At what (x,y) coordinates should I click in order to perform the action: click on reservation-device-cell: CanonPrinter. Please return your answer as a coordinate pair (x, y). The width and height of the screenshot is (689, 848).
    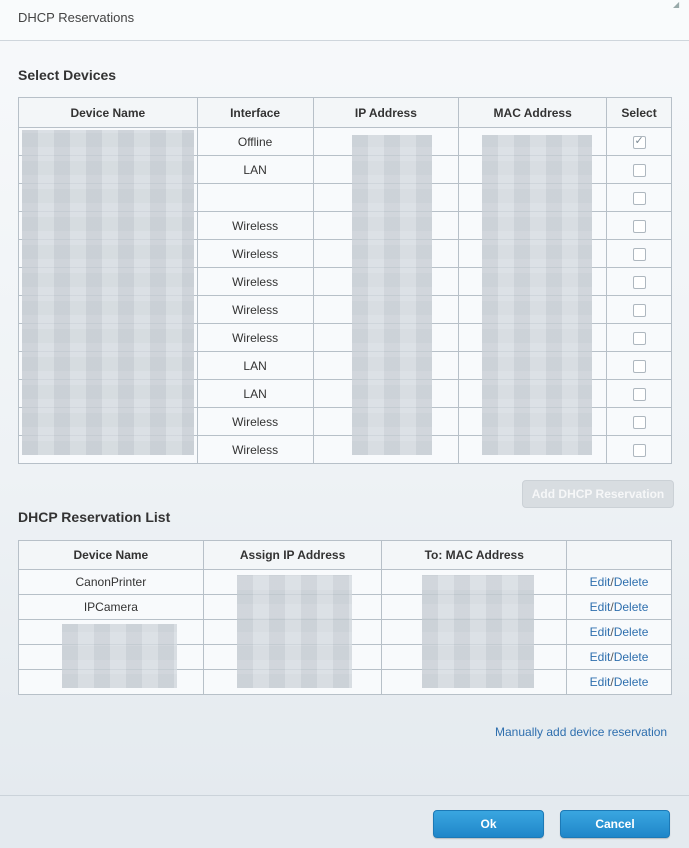
    Looking at the image, I should click on (111, 582).